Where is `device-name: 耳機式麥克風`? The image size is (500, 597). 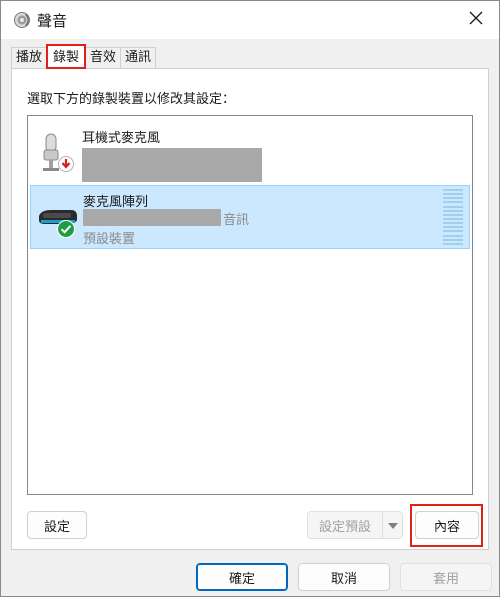 device-name: 耳機式麥克風 is located at coordinates (121, 138).